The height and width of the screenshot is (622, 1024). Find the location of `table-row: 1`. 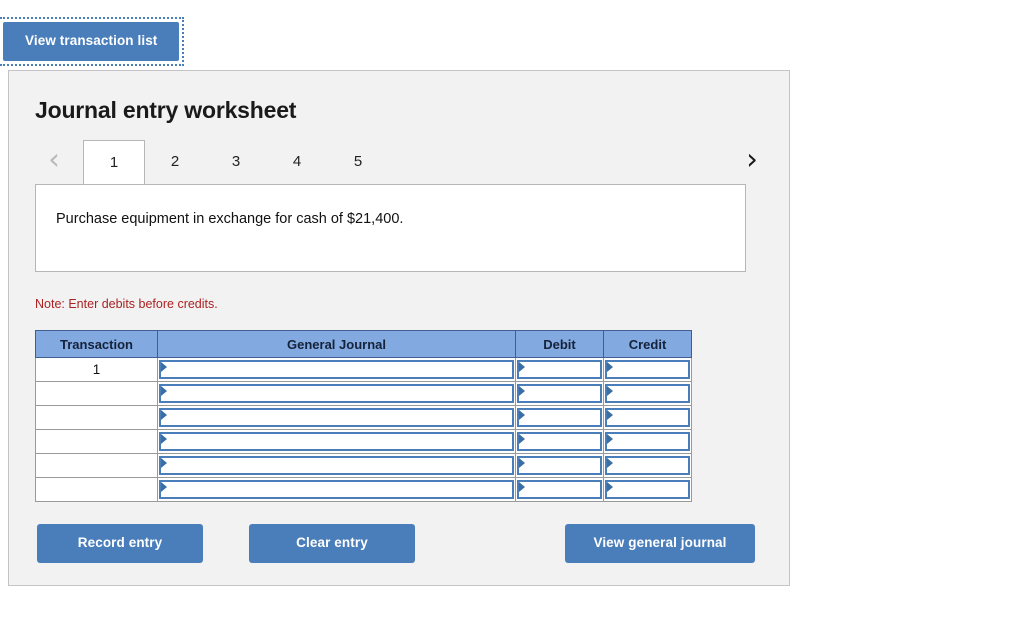

table-row: 1 is located at coordinates (363, 369).